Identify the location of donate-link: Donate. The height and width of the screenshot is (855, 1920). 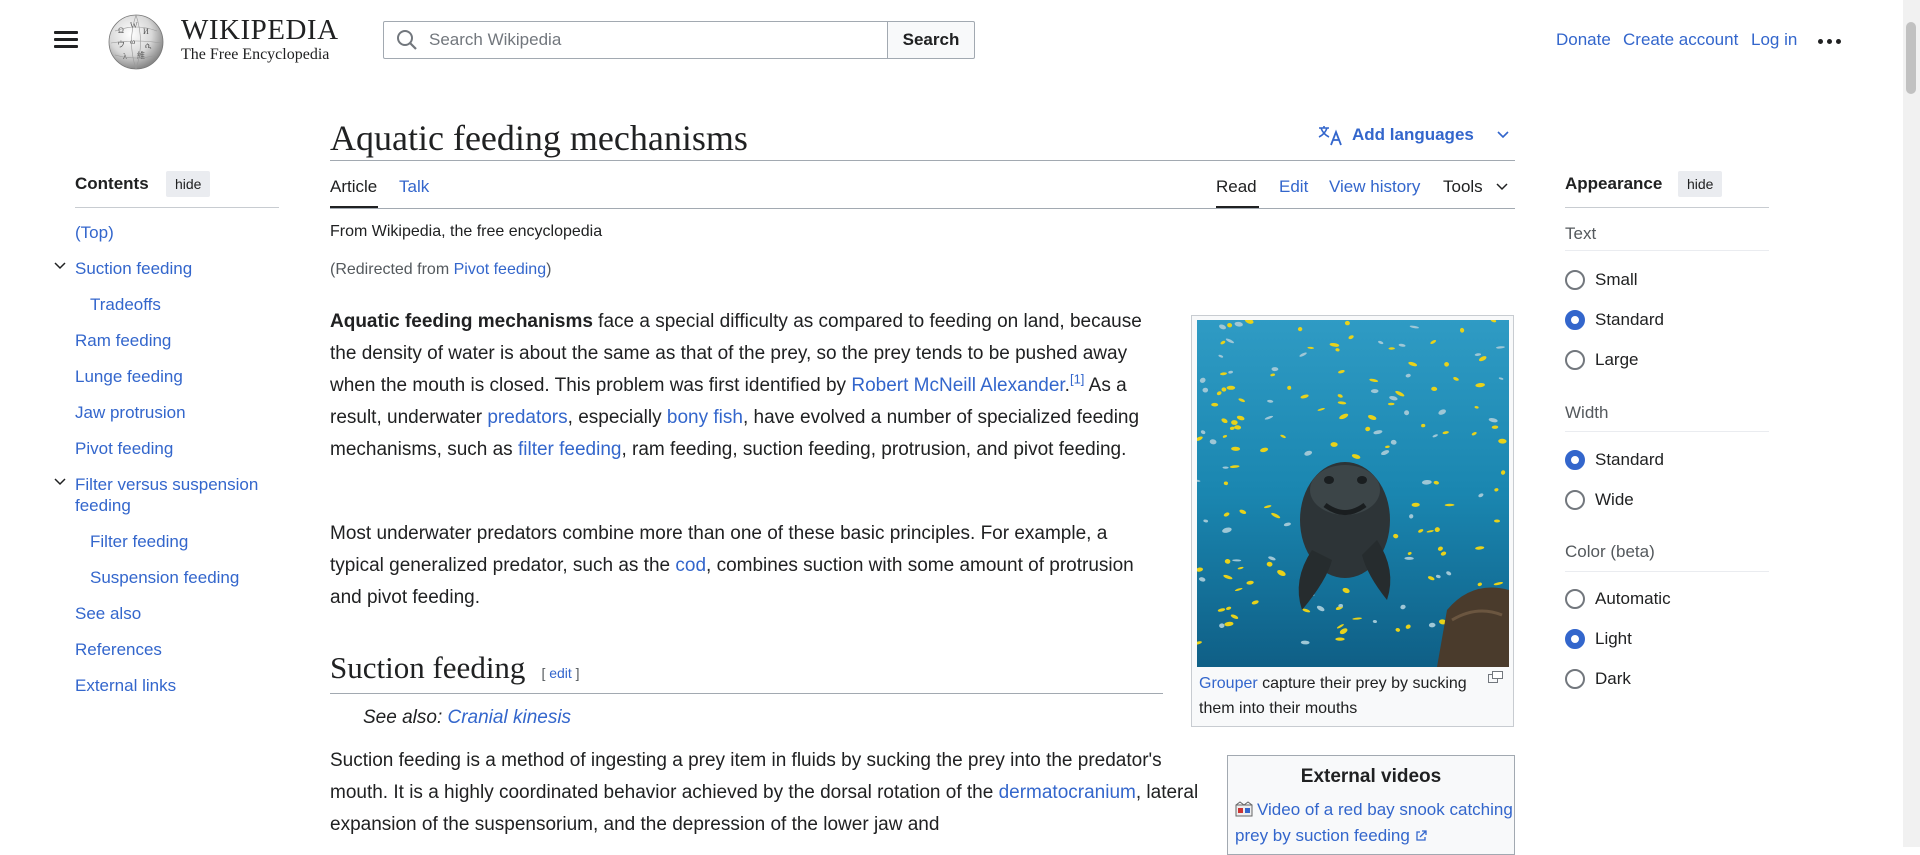
(1583, 40).